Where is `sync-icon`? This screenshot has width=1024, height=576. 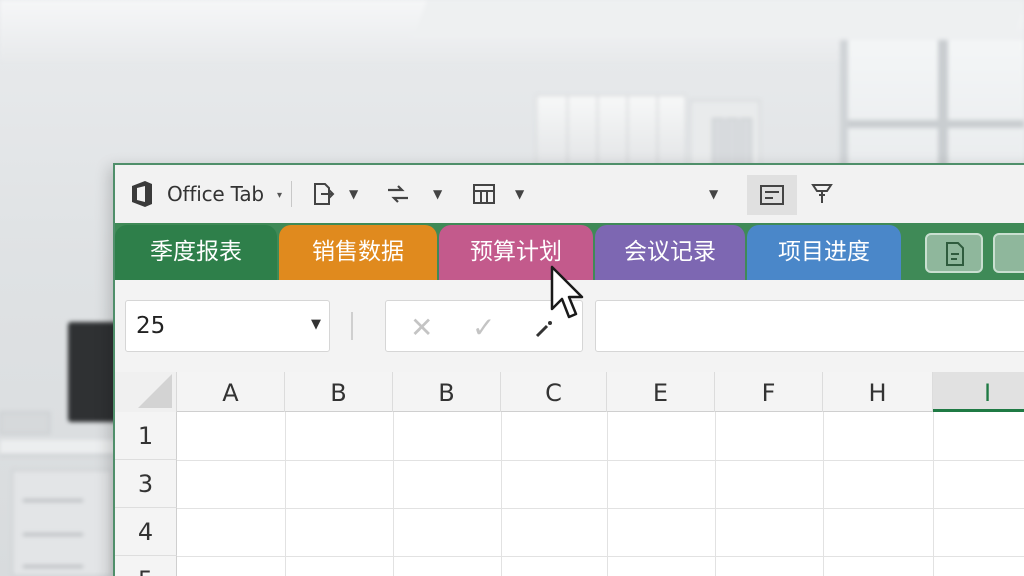 sync-icon is located at coordinates (398, 194).